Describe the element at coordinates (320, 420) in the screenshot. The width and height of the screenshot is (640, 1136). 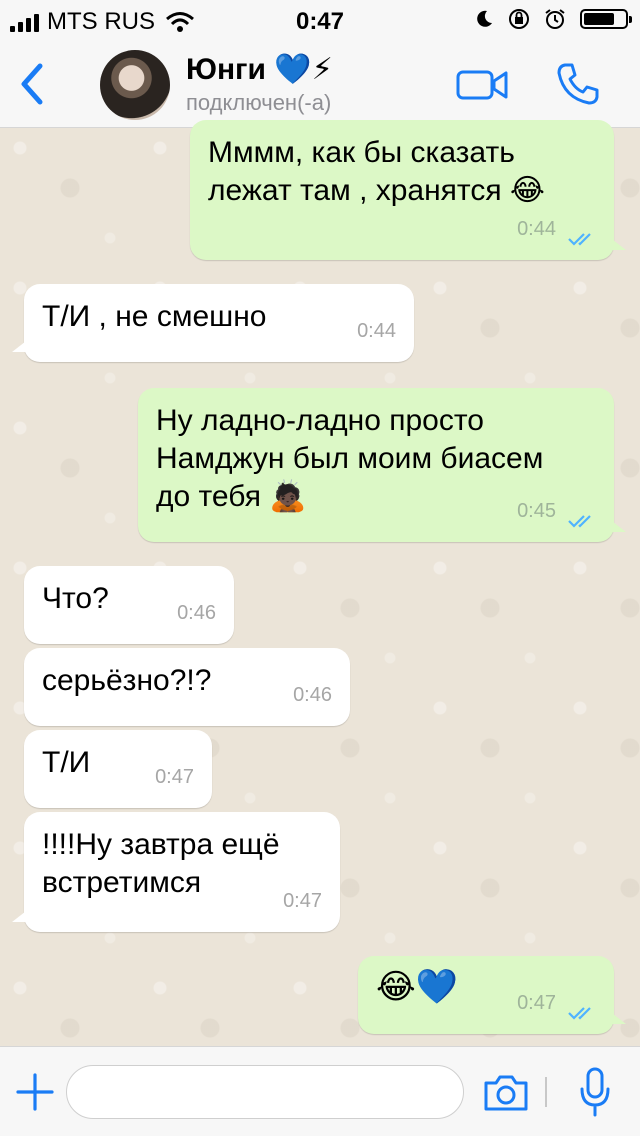
I see `message-text-line: Ну ладно-ладно просто` at that location.